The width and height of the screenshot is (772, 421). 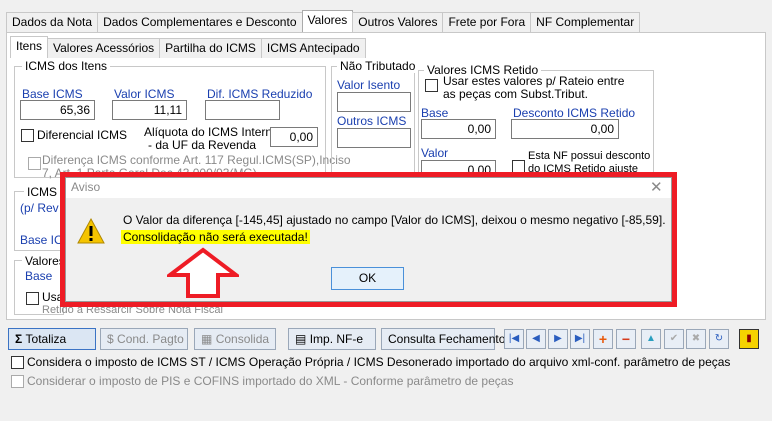 What do you see at coordinates (626, 339) in the screenshot?
I see `delete-record-icon: −` at bounding box center [626, 339].